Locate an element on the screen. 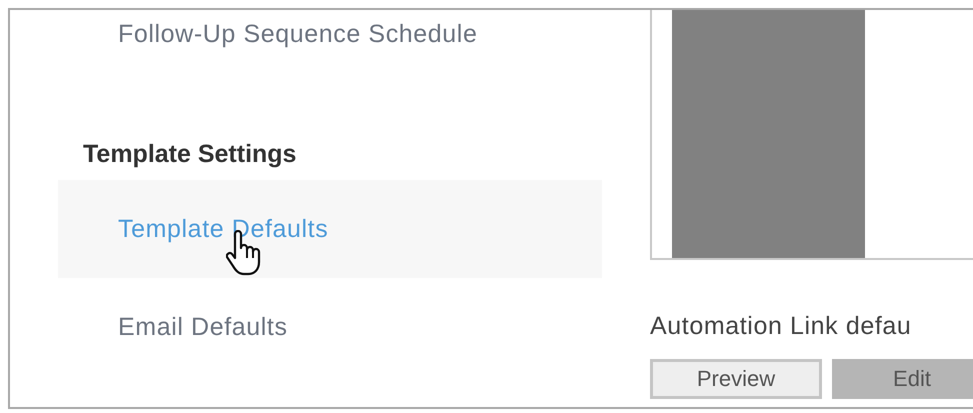 This screenshot has height=413, width=973. section-label: Automation Link defau is located at coordinates (781, 326).